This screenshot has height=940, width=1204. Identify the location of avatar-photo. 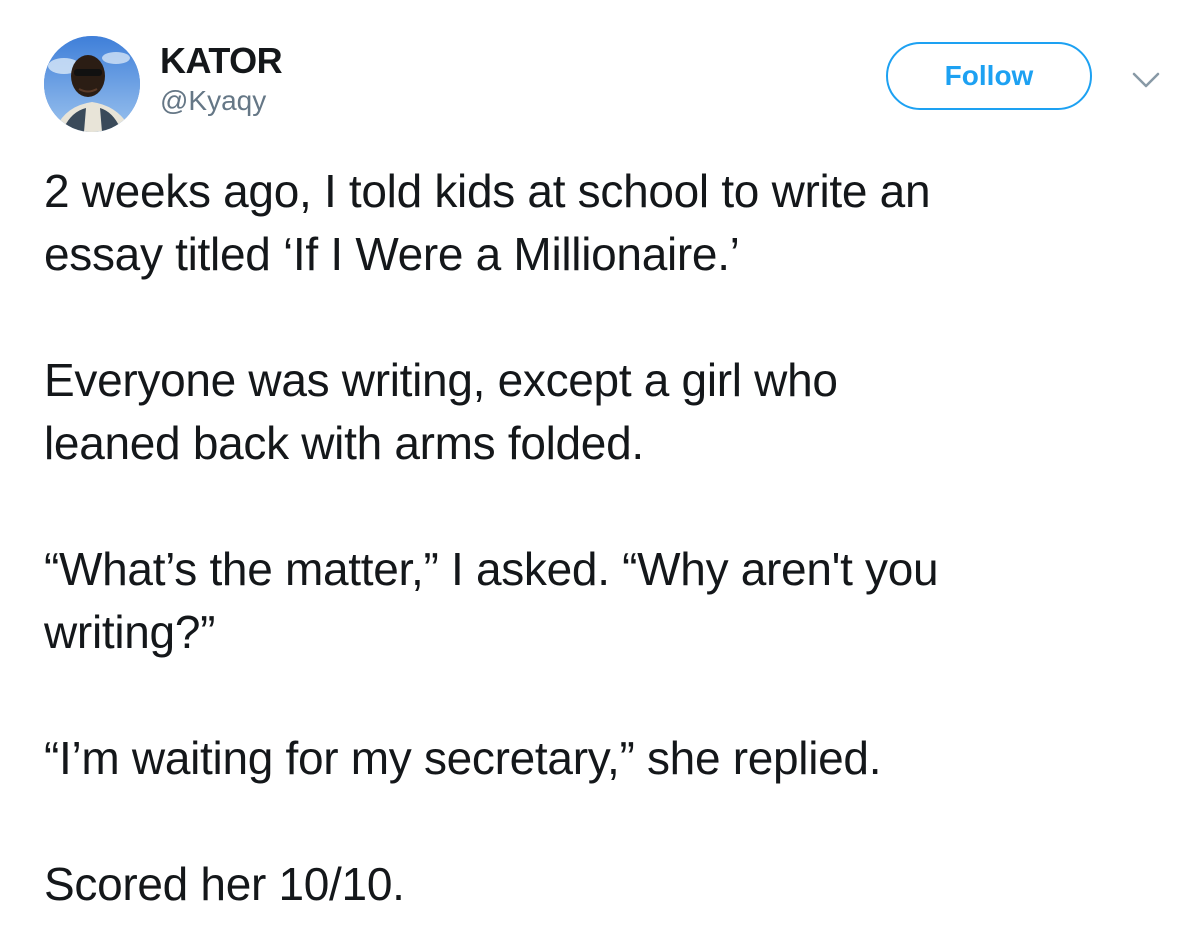
(92, 84).